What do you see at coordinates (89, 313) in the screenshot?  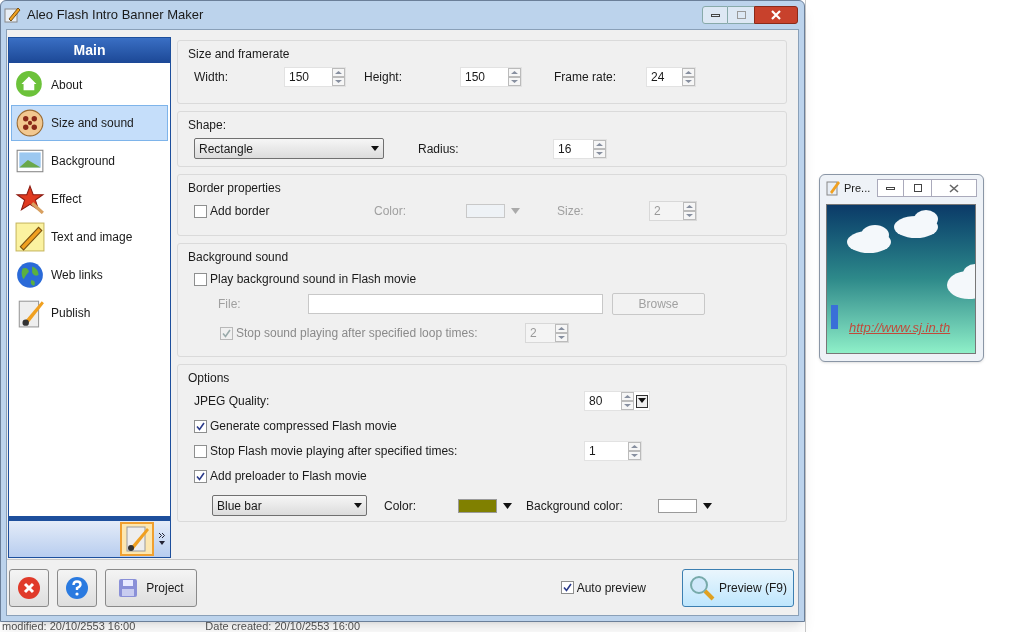 I see `sidebar-item: Publish` at bounding box center [89, 313].